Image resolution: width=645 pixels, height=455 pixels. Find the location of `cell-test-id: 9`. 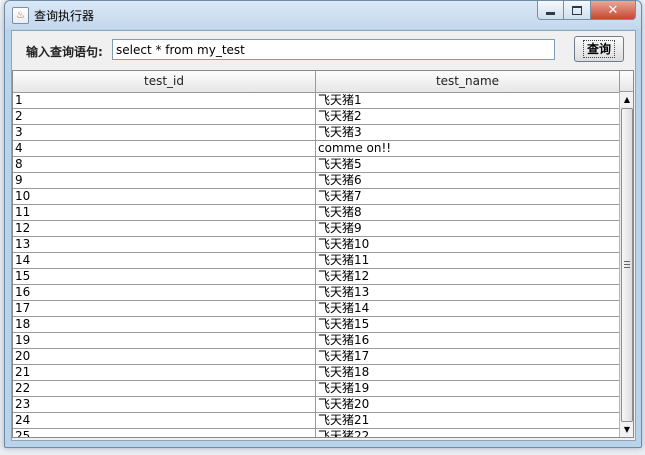

cell-test-id: 9 is located at coordinates (164, 180).